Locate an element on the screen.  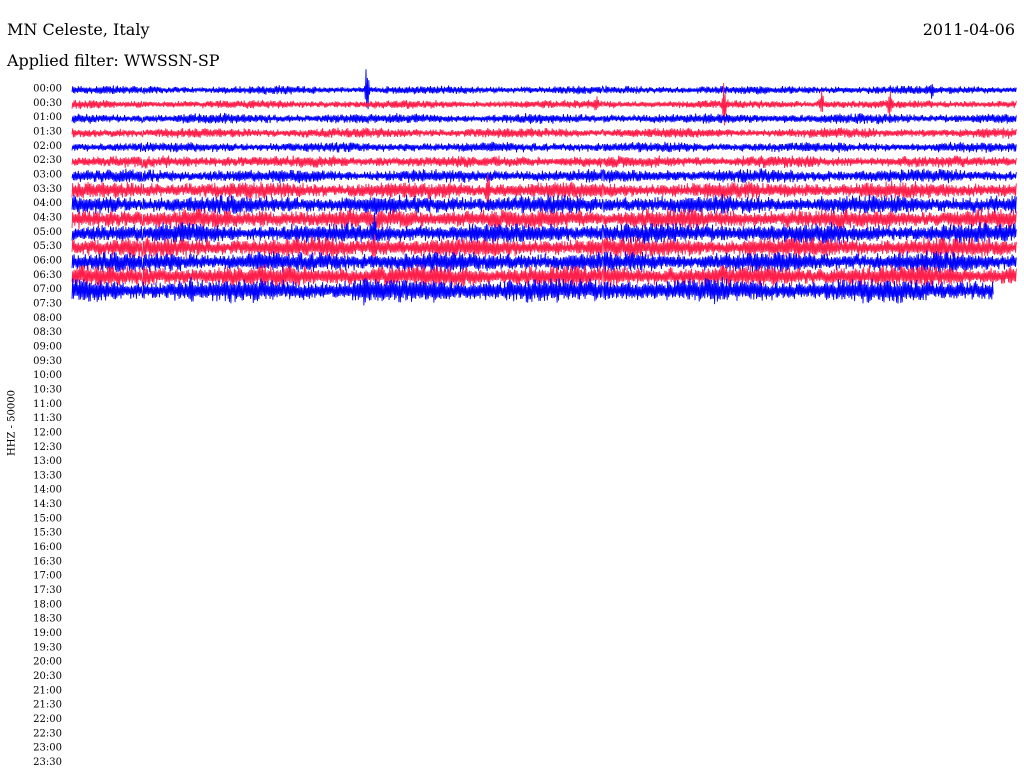
y-tick-label: 13:30 is located at coordinates (47, 475).